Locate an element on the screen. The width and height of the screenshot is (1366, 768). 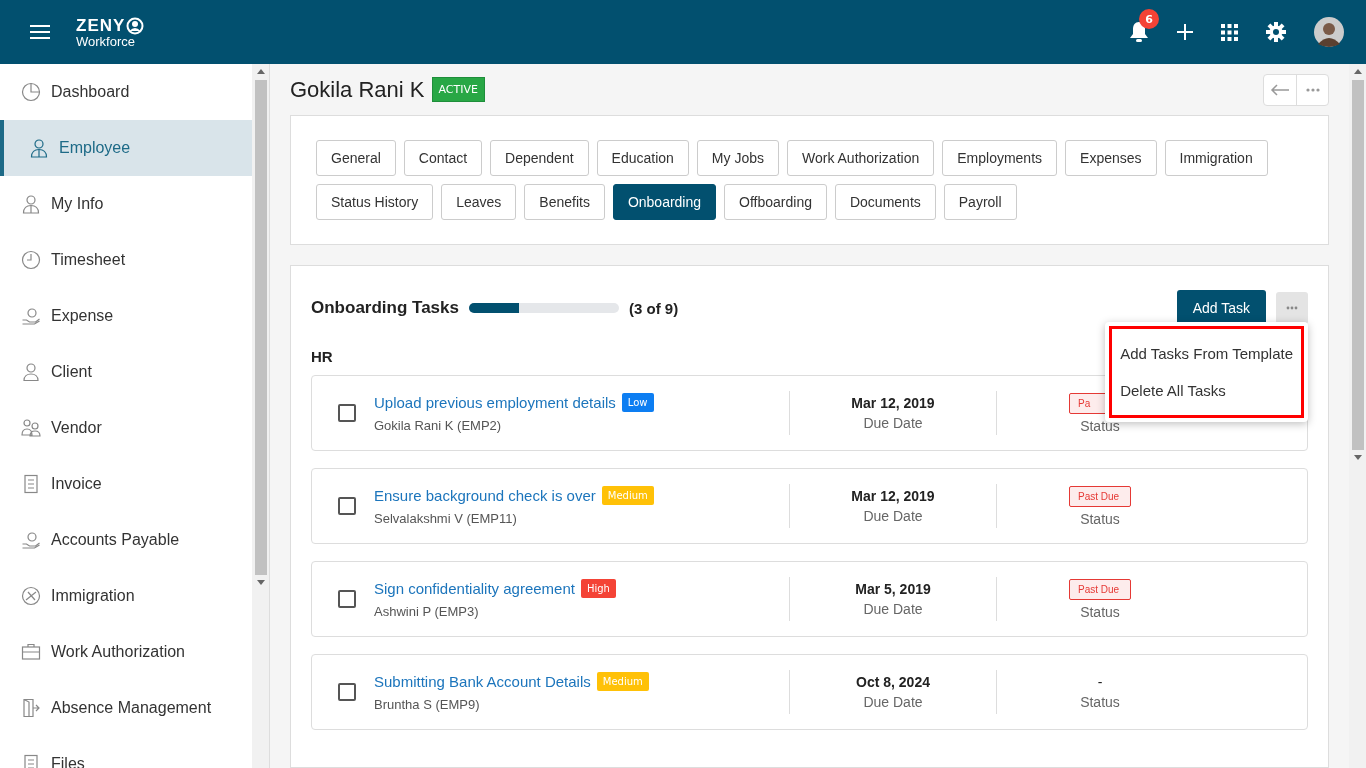
sidebar-item: Dashboard is located at coordinates (126, 92).